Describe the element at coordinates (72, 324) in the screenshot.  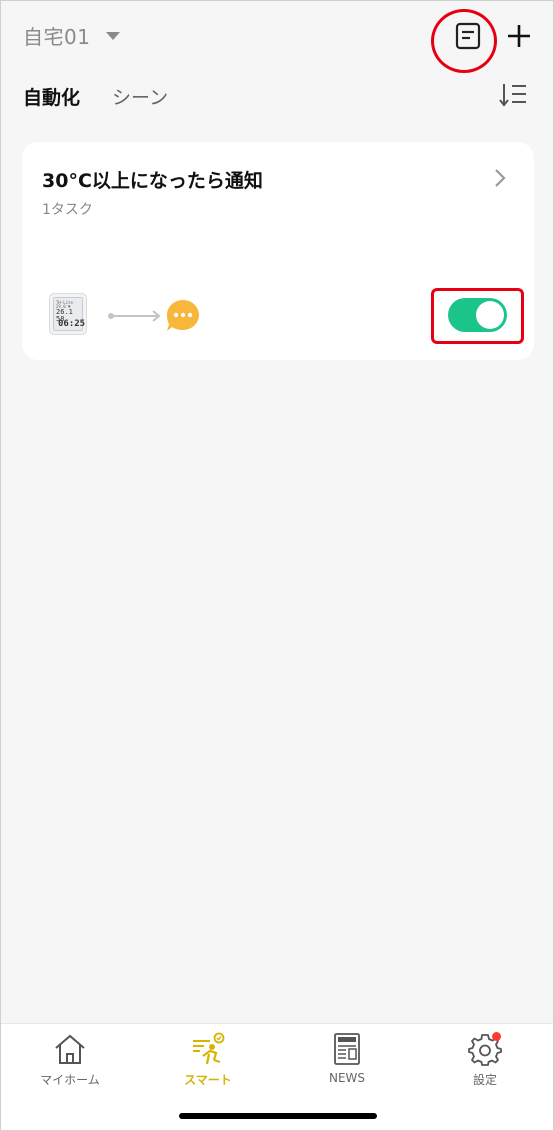
I see `device-display-time: 06:25` at that location.